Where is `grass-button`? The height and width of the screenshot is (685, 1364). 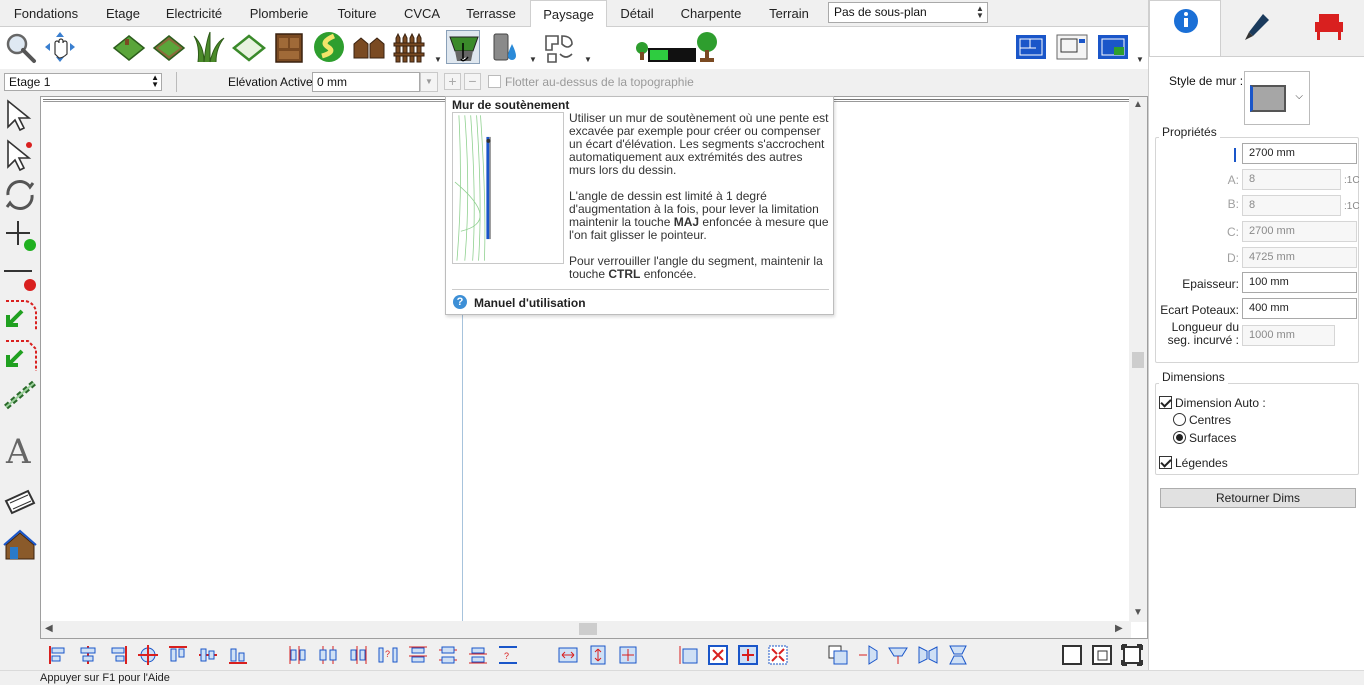
grass-button is located at coordinates (209, 47).